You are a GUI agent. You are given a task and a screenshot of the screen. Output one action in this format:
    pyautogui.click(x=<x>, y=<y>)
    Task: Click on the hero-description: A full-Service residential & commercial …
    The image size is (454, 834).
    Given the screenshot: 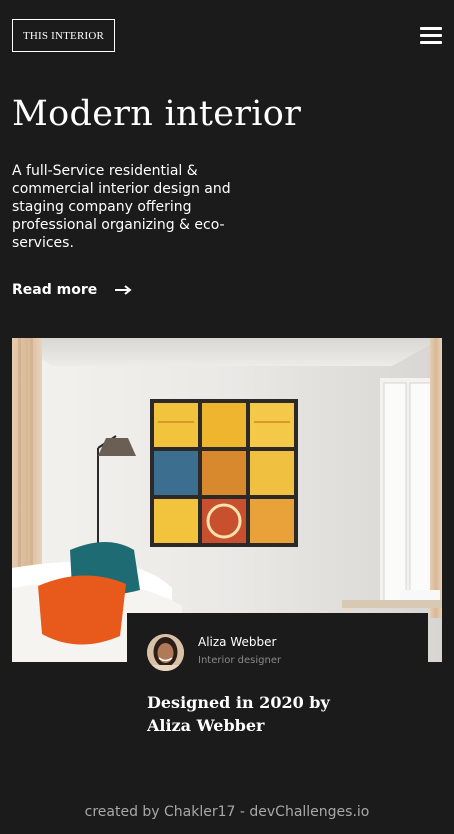 What is the action you would take?
    pyautogui.click(x=121, y=207)
    